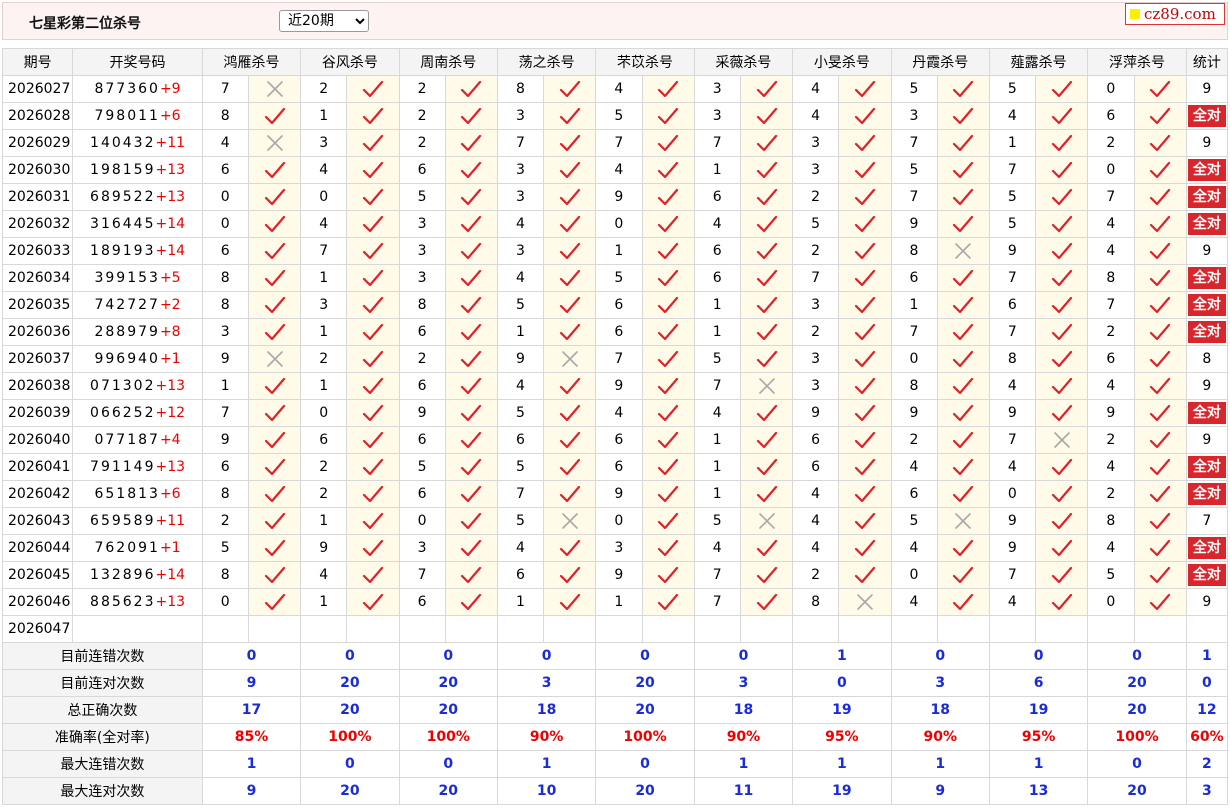  I want to click on draw-special-digit: +9, so click(170, 89).